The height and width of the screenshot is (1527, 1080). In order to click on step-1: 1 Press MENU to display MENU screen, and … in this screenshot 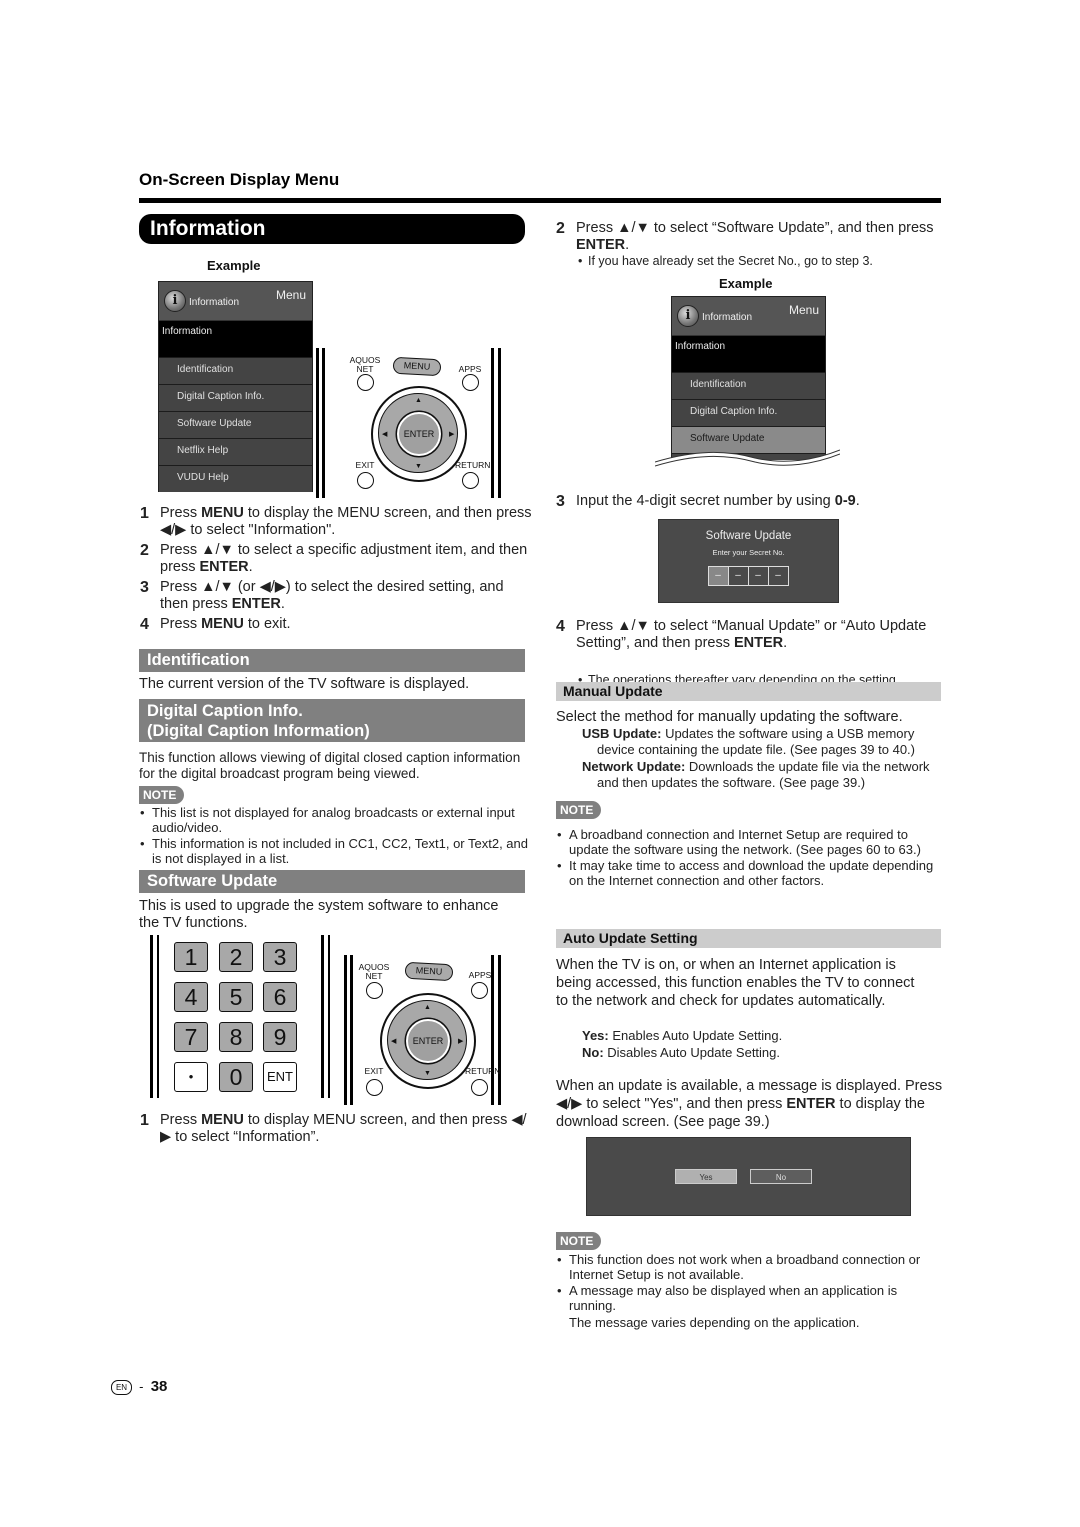, I will do `click(333, 1128)`.